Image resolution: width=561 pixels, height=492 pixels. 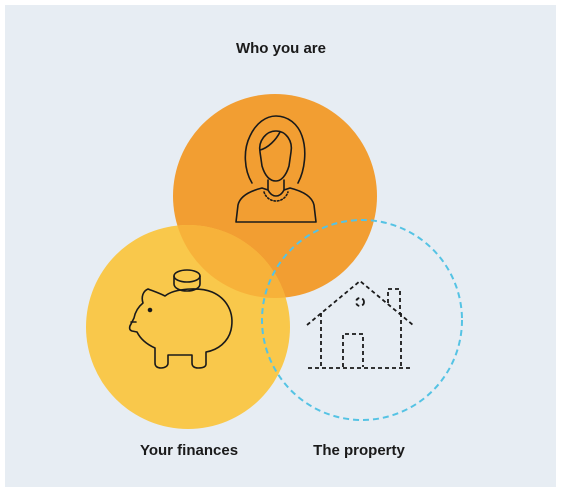 What do you see at coordinates (360, 324) in the screenshot?
I see `house-icon` at bounding box center [360, 324].